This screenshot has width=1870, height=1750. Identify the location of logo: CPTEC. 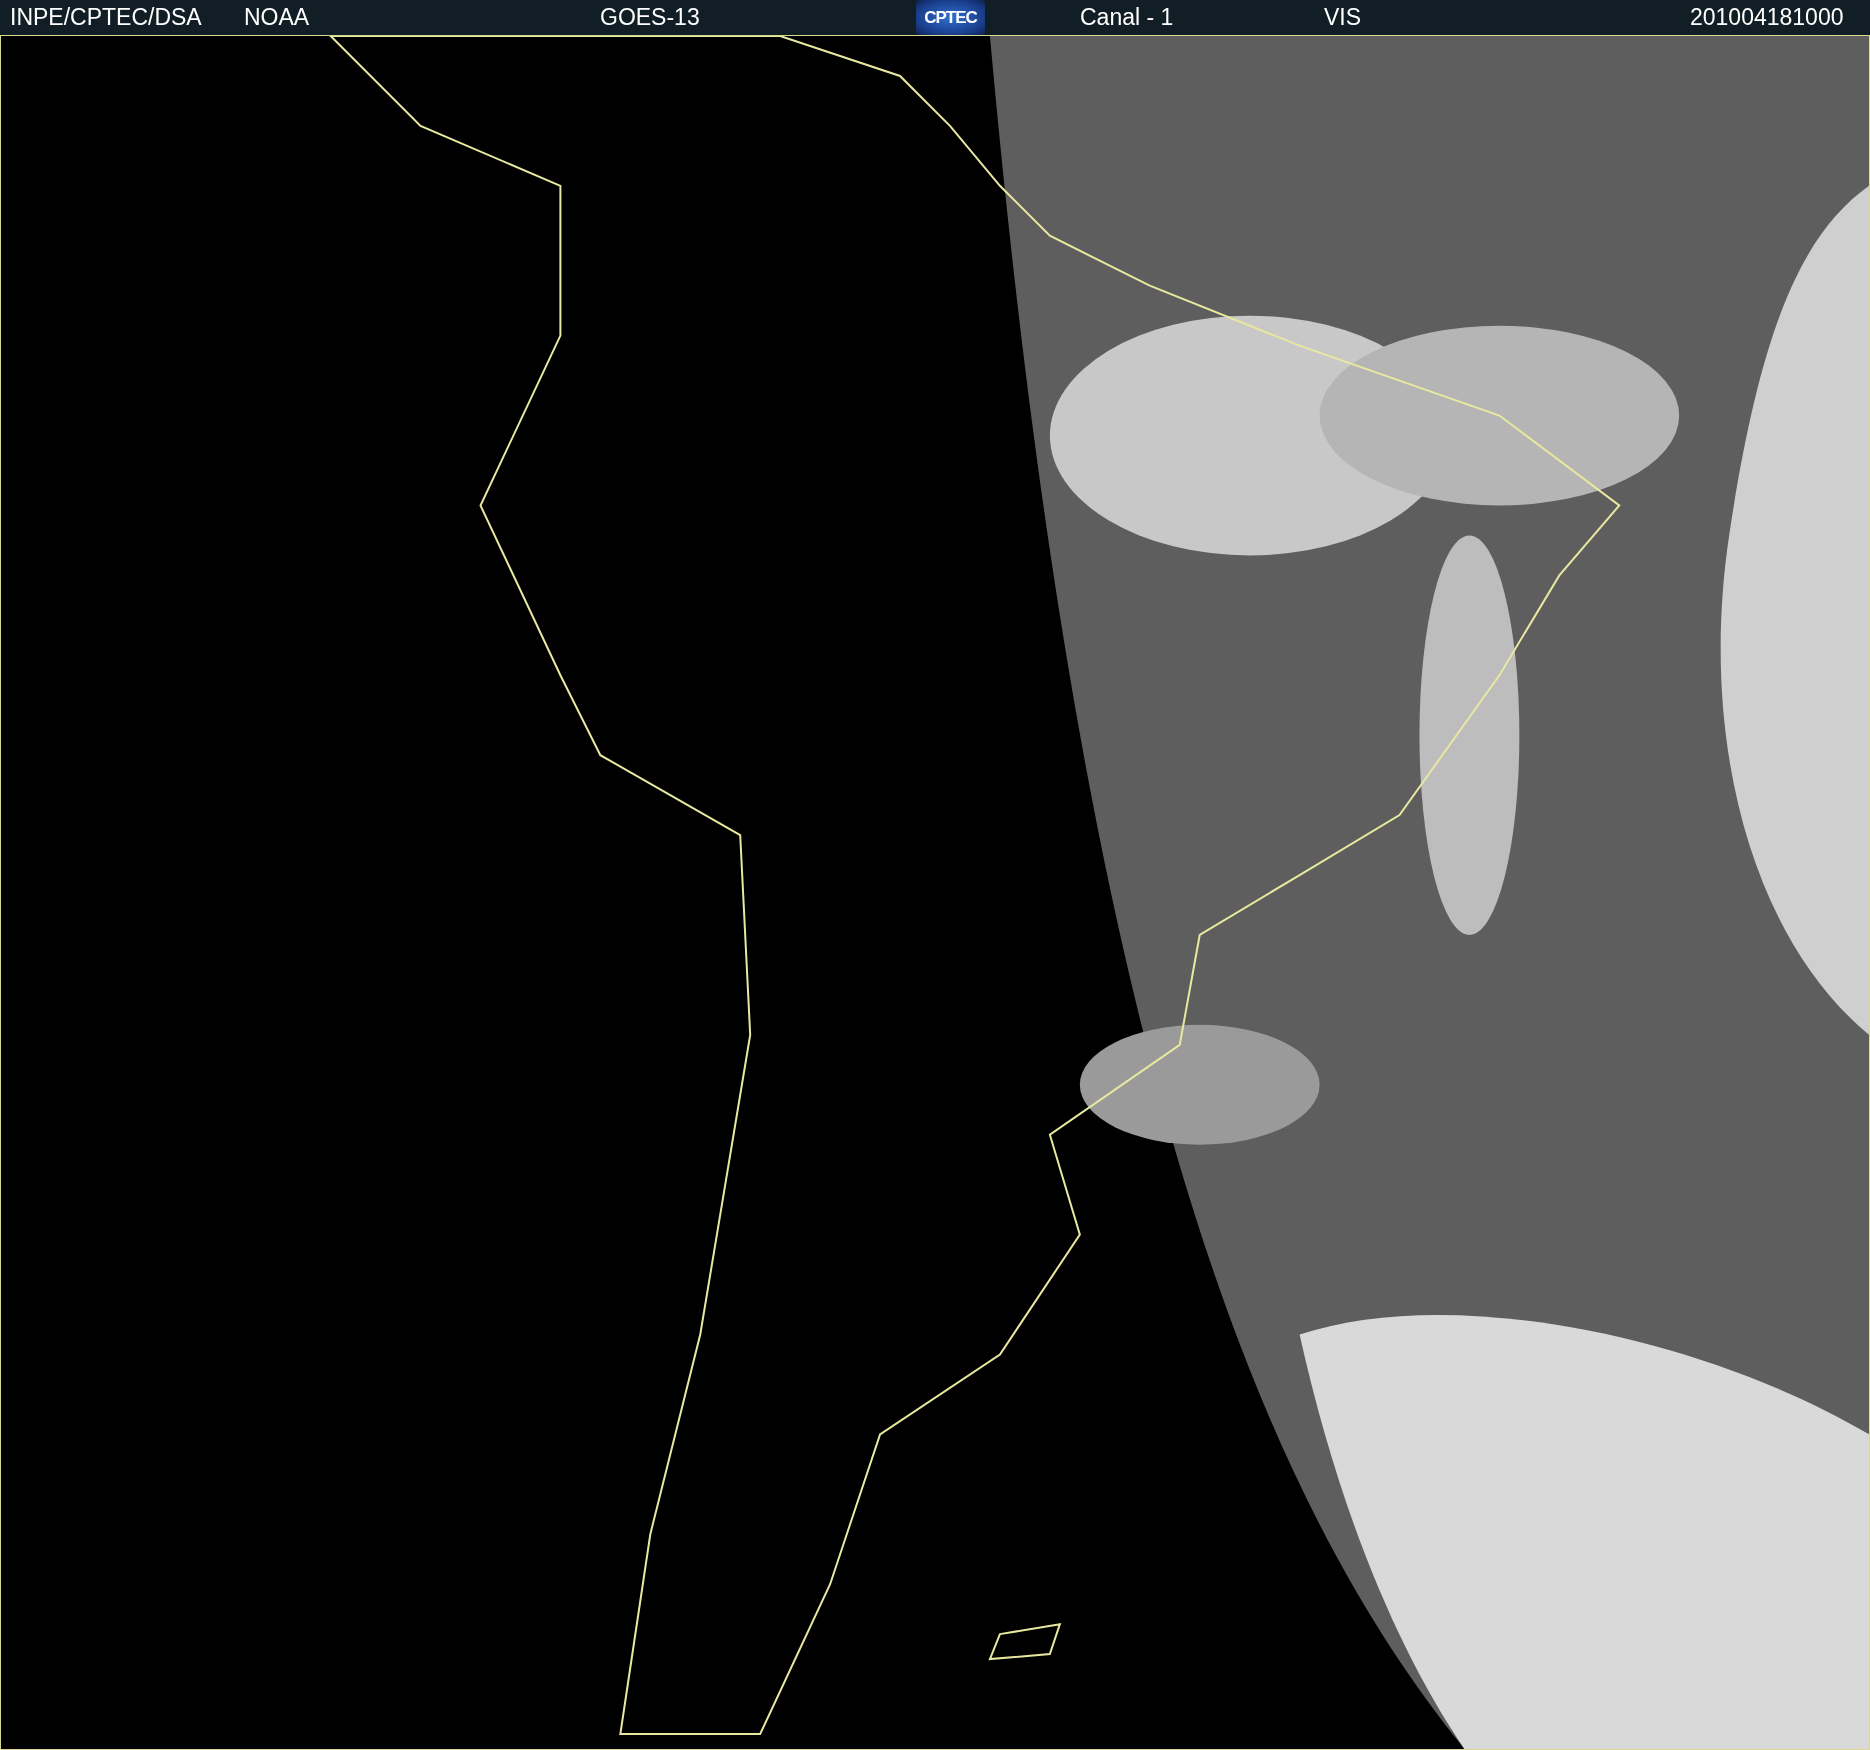
(950, 17).